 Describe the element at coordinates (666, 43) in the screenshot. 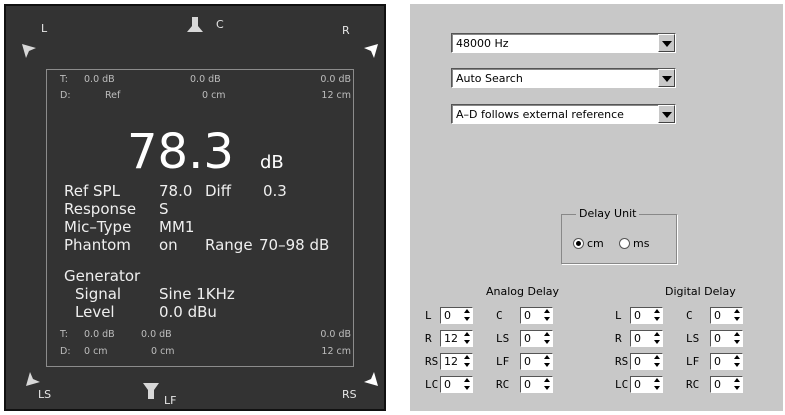

I see `sample-rate-chevron-down-icon` at that location.